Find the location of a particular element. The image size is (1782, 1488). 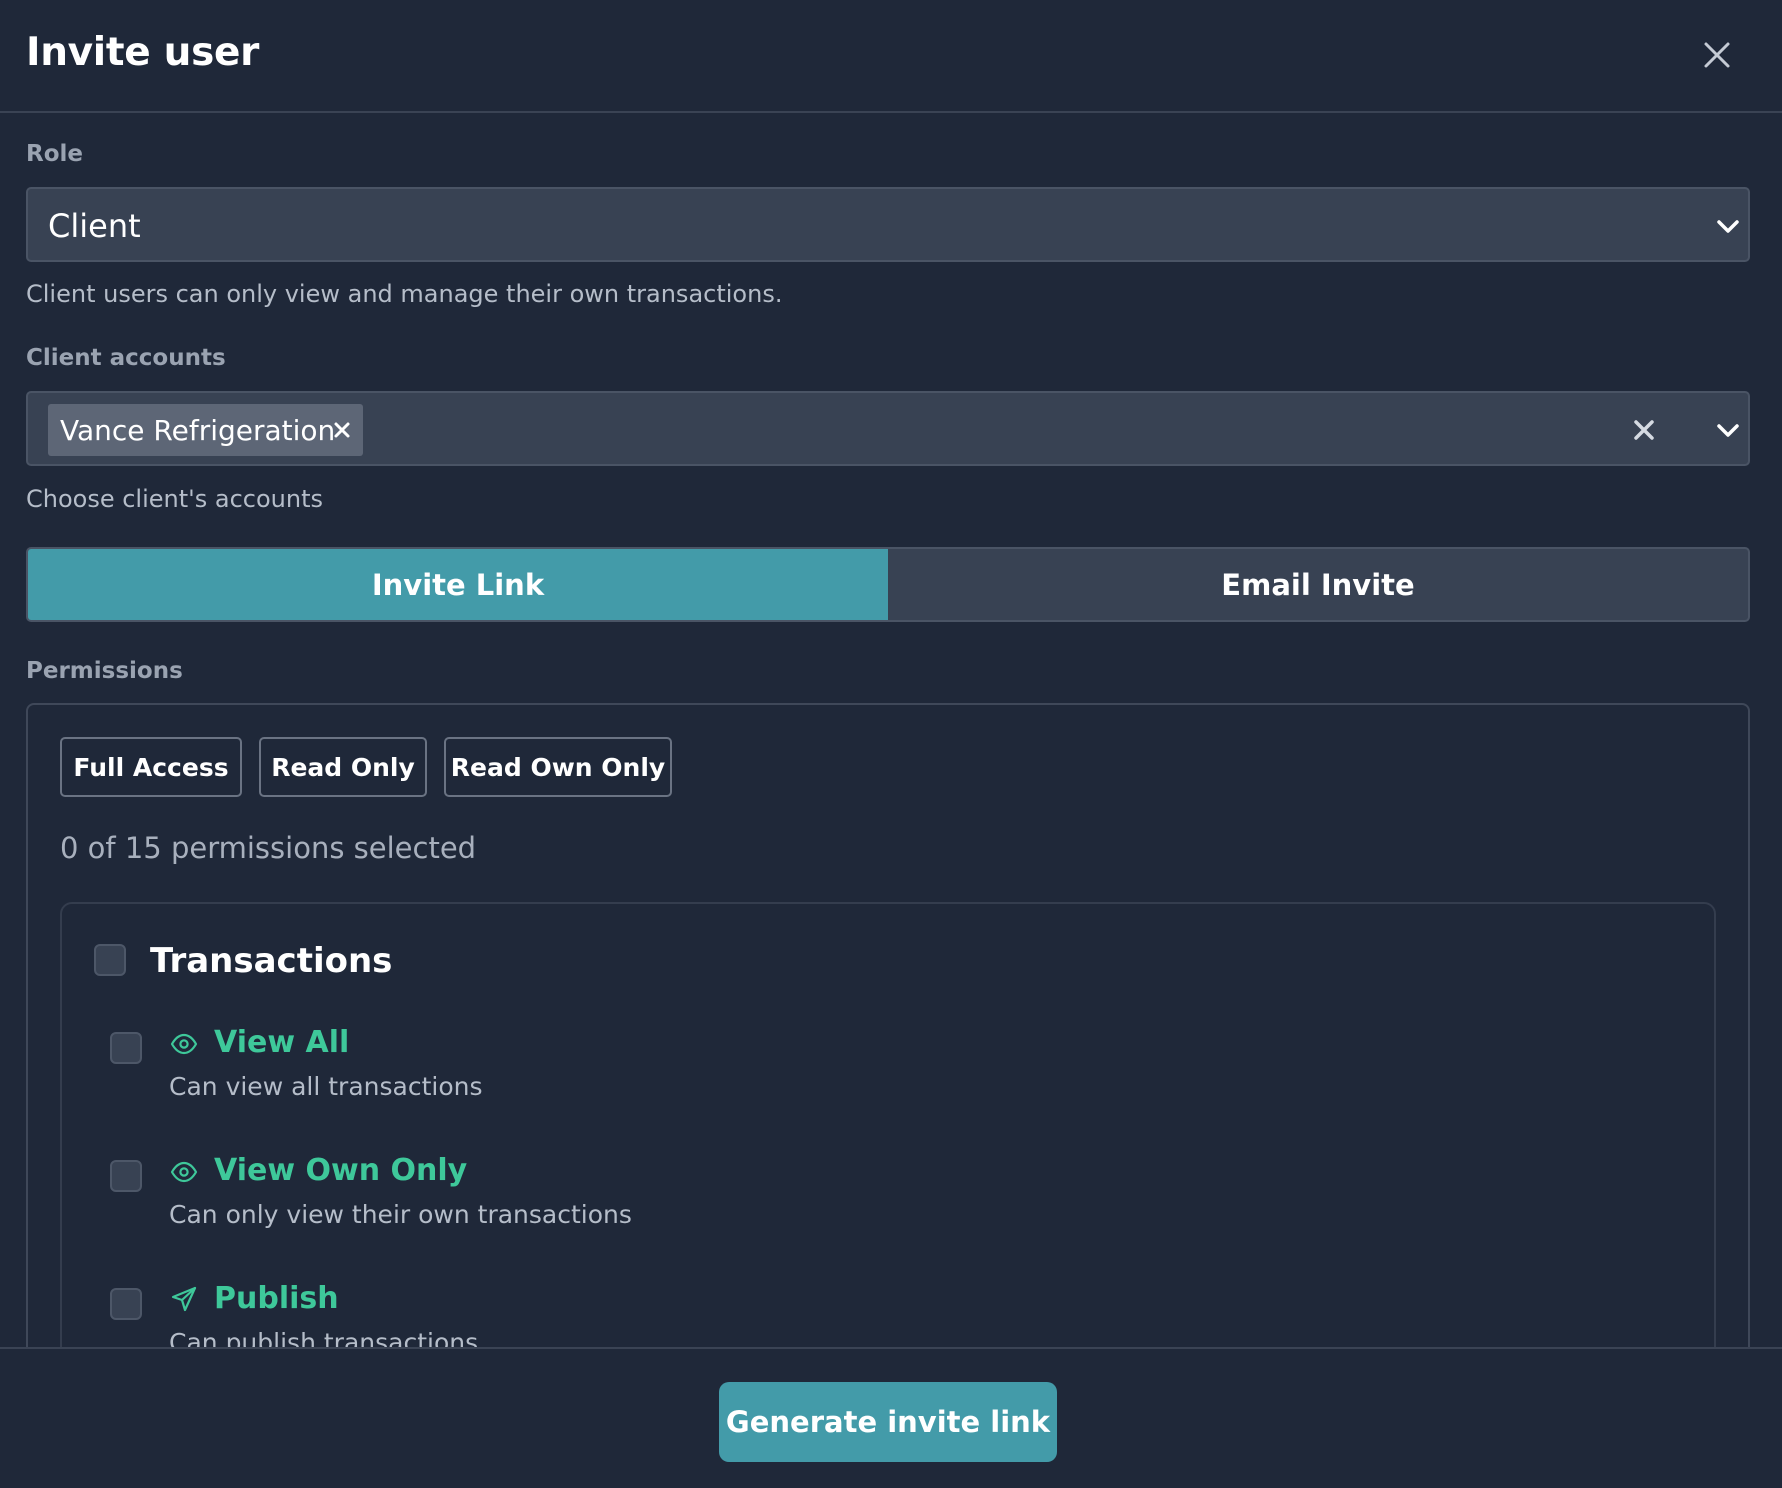

dialog-header: Invite user is located at coordinates (891, 56).